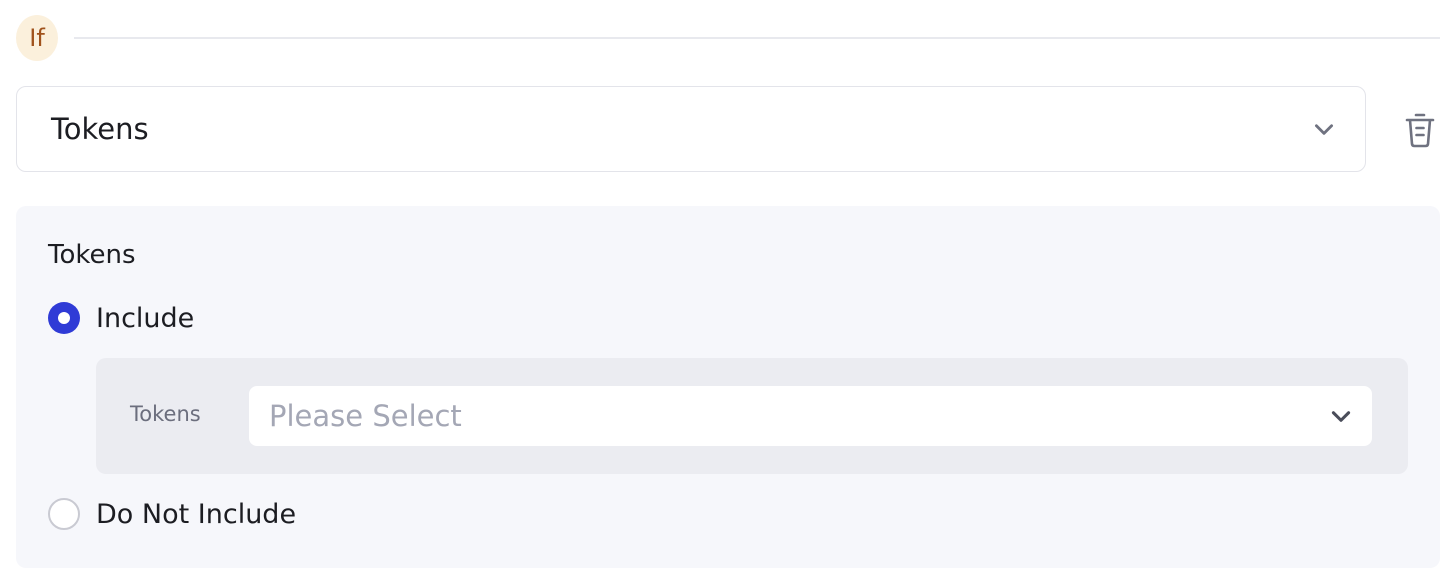 The width and height of the screenshot is (1454, 584). What do you see at coordinates (92, 255) in the screenshot?
I see `panel-title: Tokens` at bounding box center [92, 255].